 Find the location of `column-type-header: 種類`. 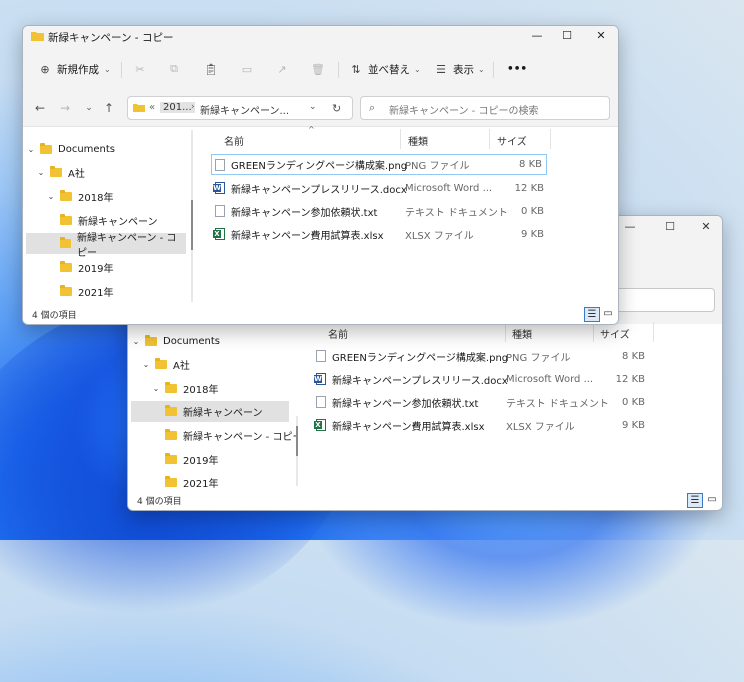

column-type-header: 種類 is located at coordinates (418, 140).